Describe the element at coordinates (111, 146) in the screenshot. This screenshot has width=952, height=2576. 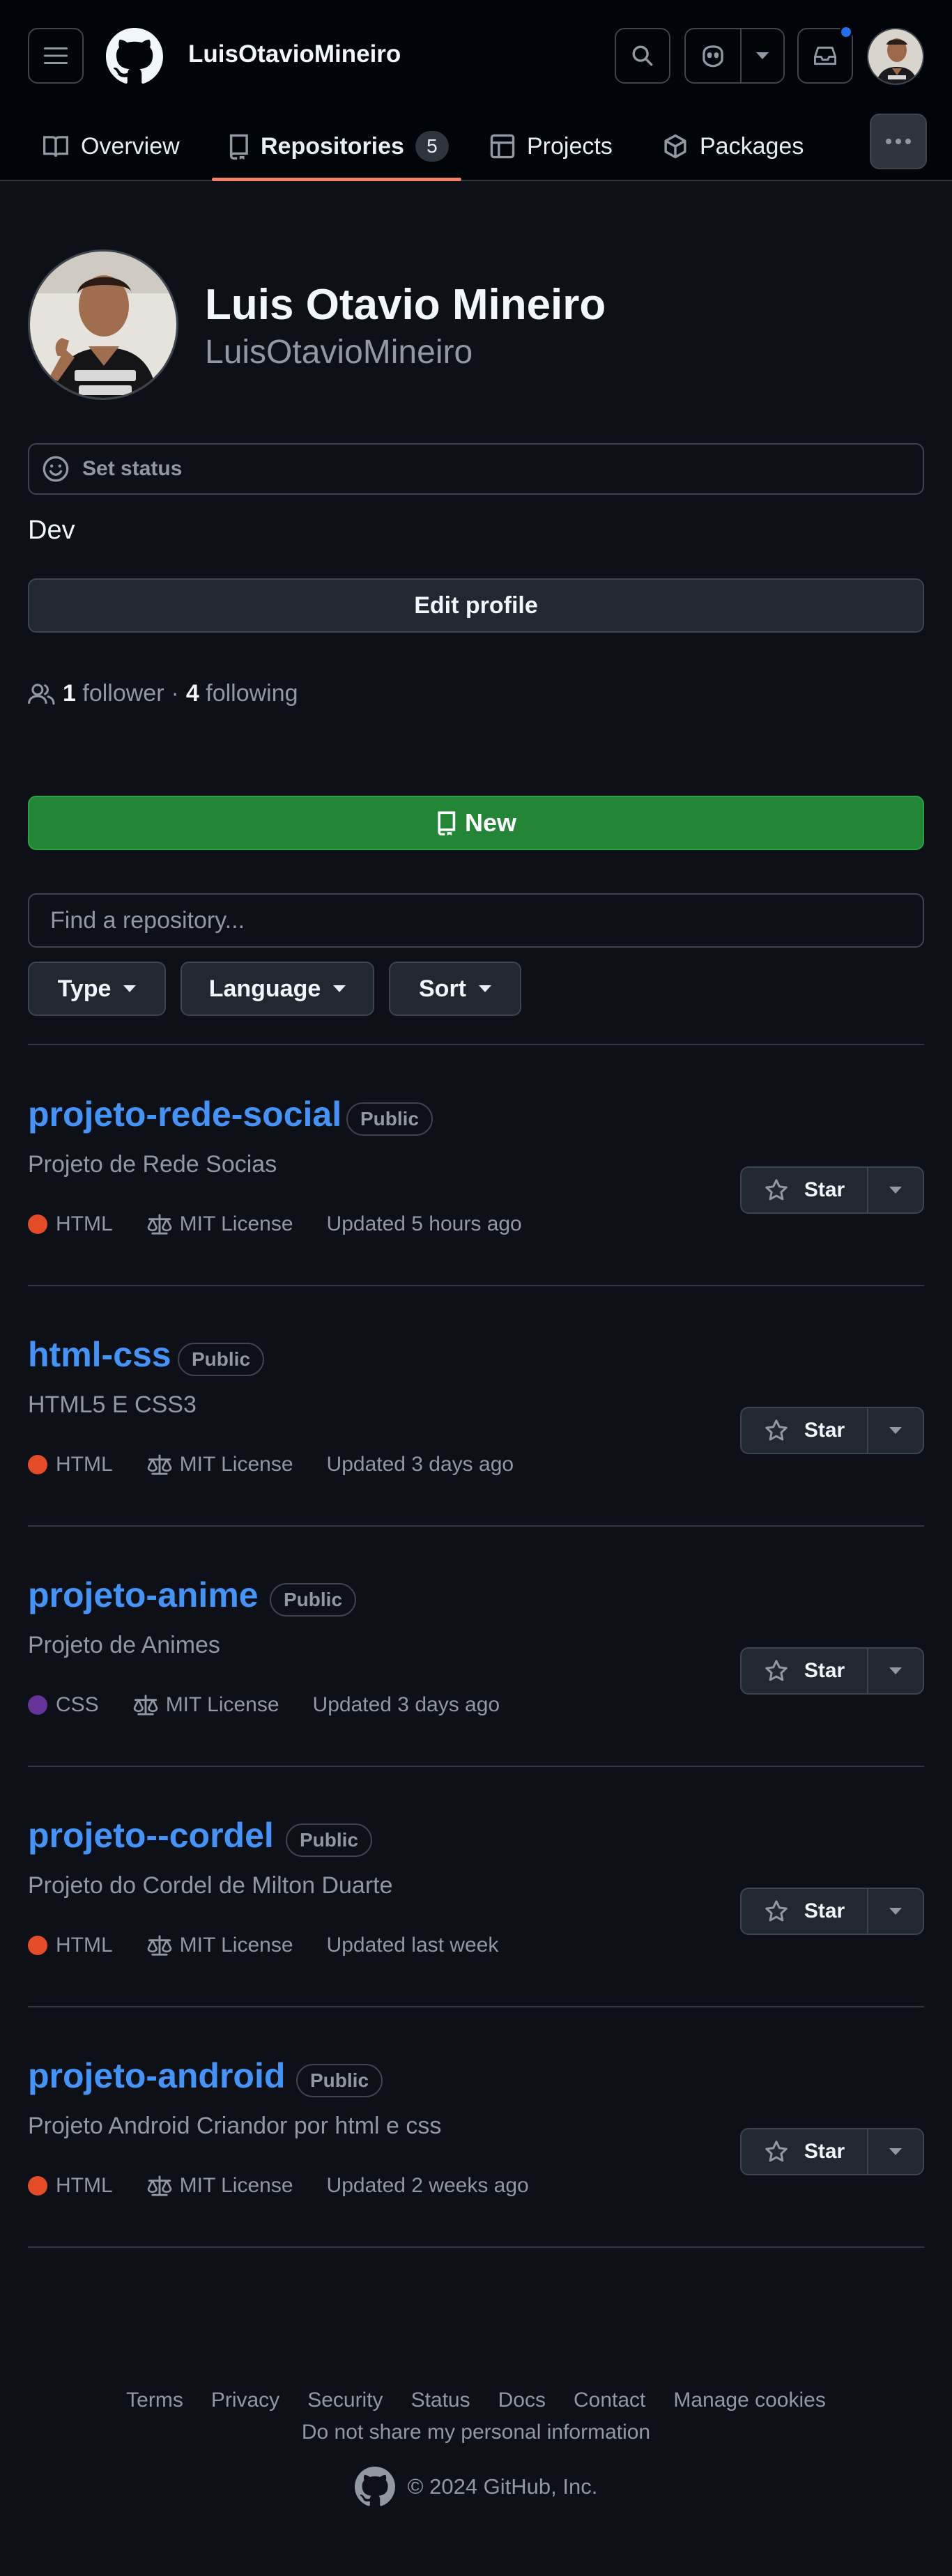
I see `tab-overview: Overview` at that location.